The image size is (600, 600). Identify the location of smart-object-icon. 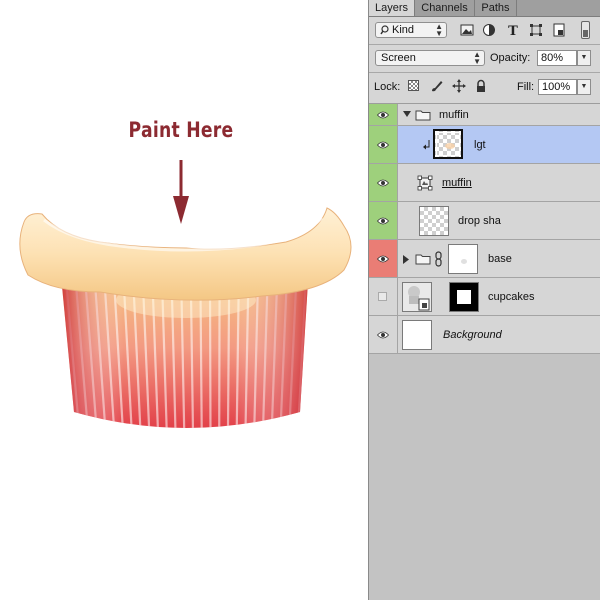
(425, 183).